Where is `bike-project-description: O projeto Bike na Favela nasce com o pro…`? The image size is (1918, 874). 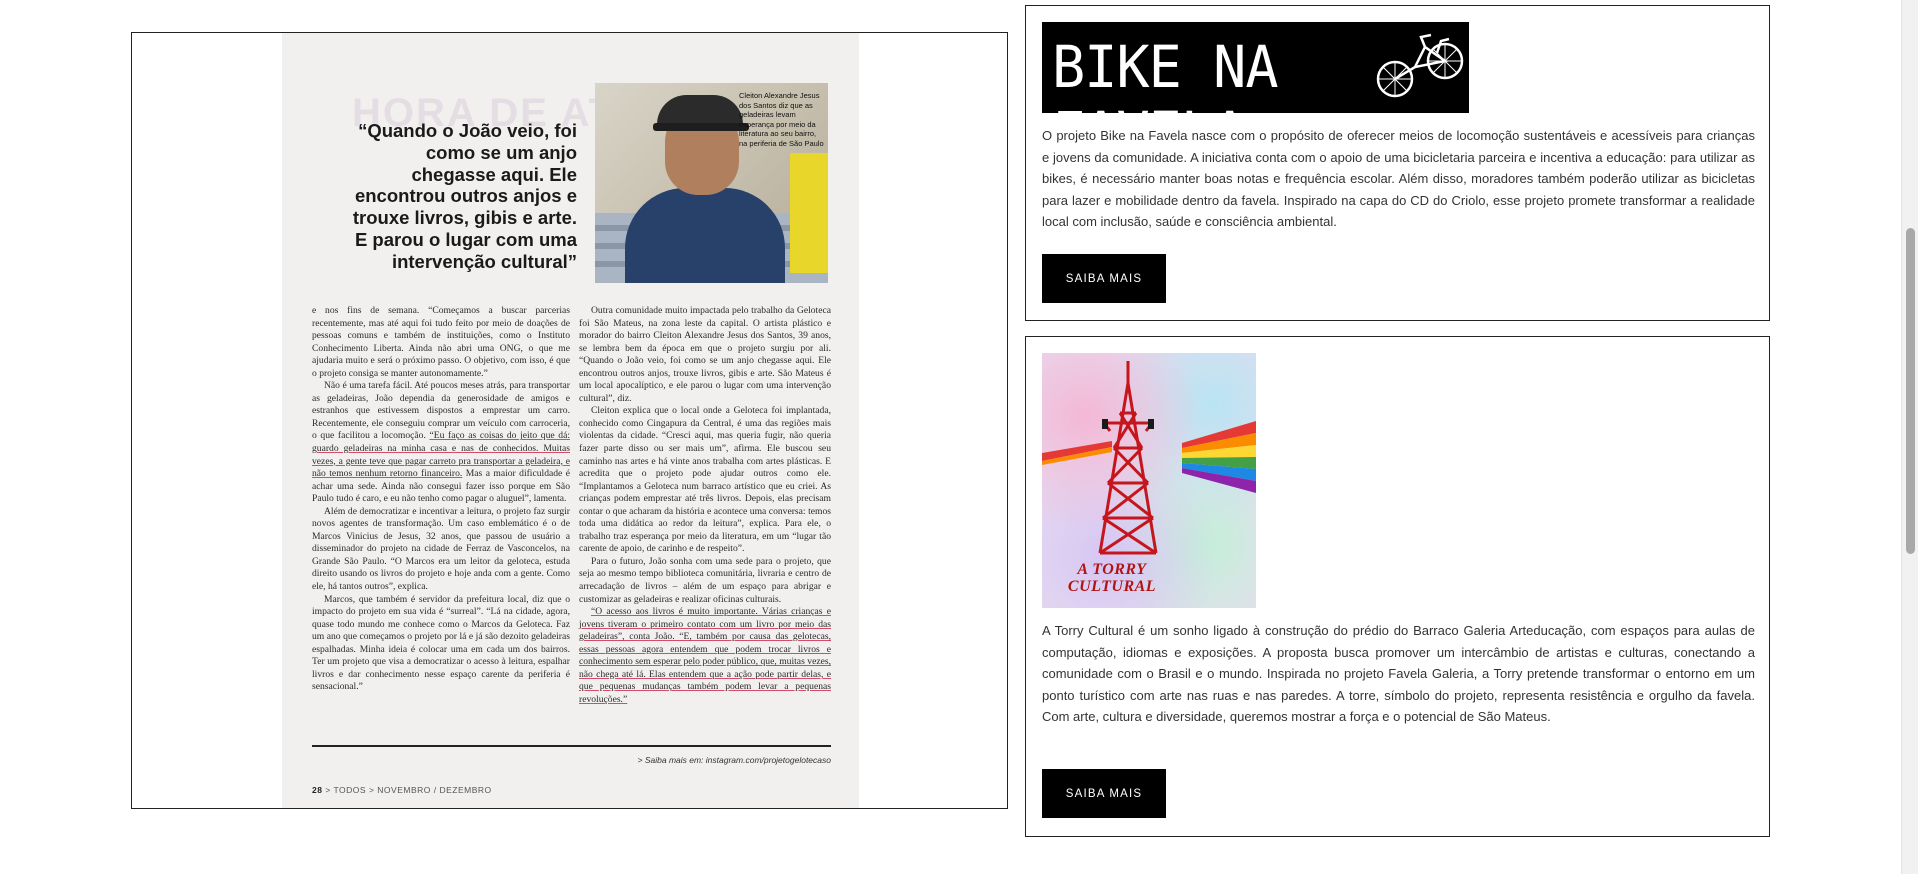 bike-project-description: O projeto Bike na Favela nasce com o pro… is located at coordinates (1398, 179).